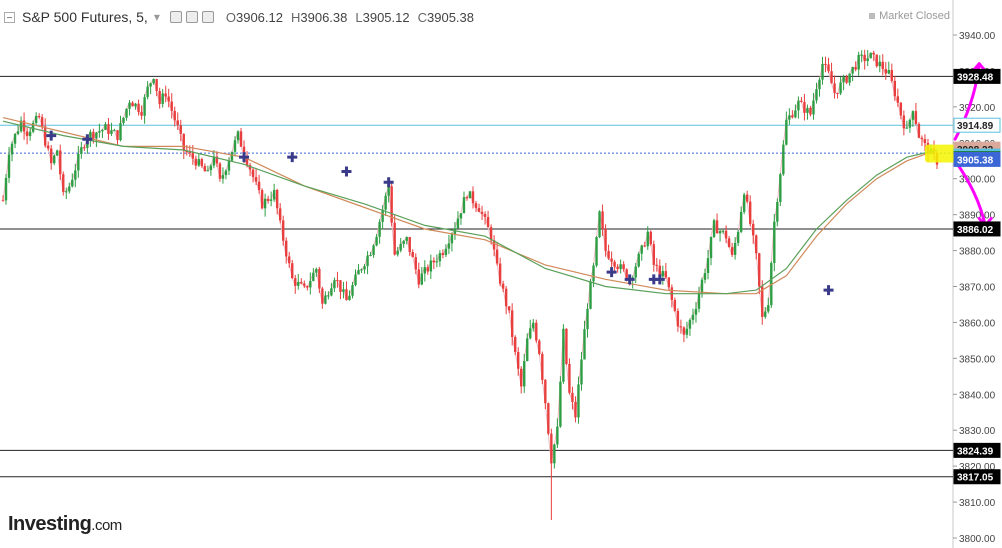 The image size is (1002, 548). What do you see at coordinates (207, 17) in the screenshot?
I see `close-icon` at bounding box center [207, 17].